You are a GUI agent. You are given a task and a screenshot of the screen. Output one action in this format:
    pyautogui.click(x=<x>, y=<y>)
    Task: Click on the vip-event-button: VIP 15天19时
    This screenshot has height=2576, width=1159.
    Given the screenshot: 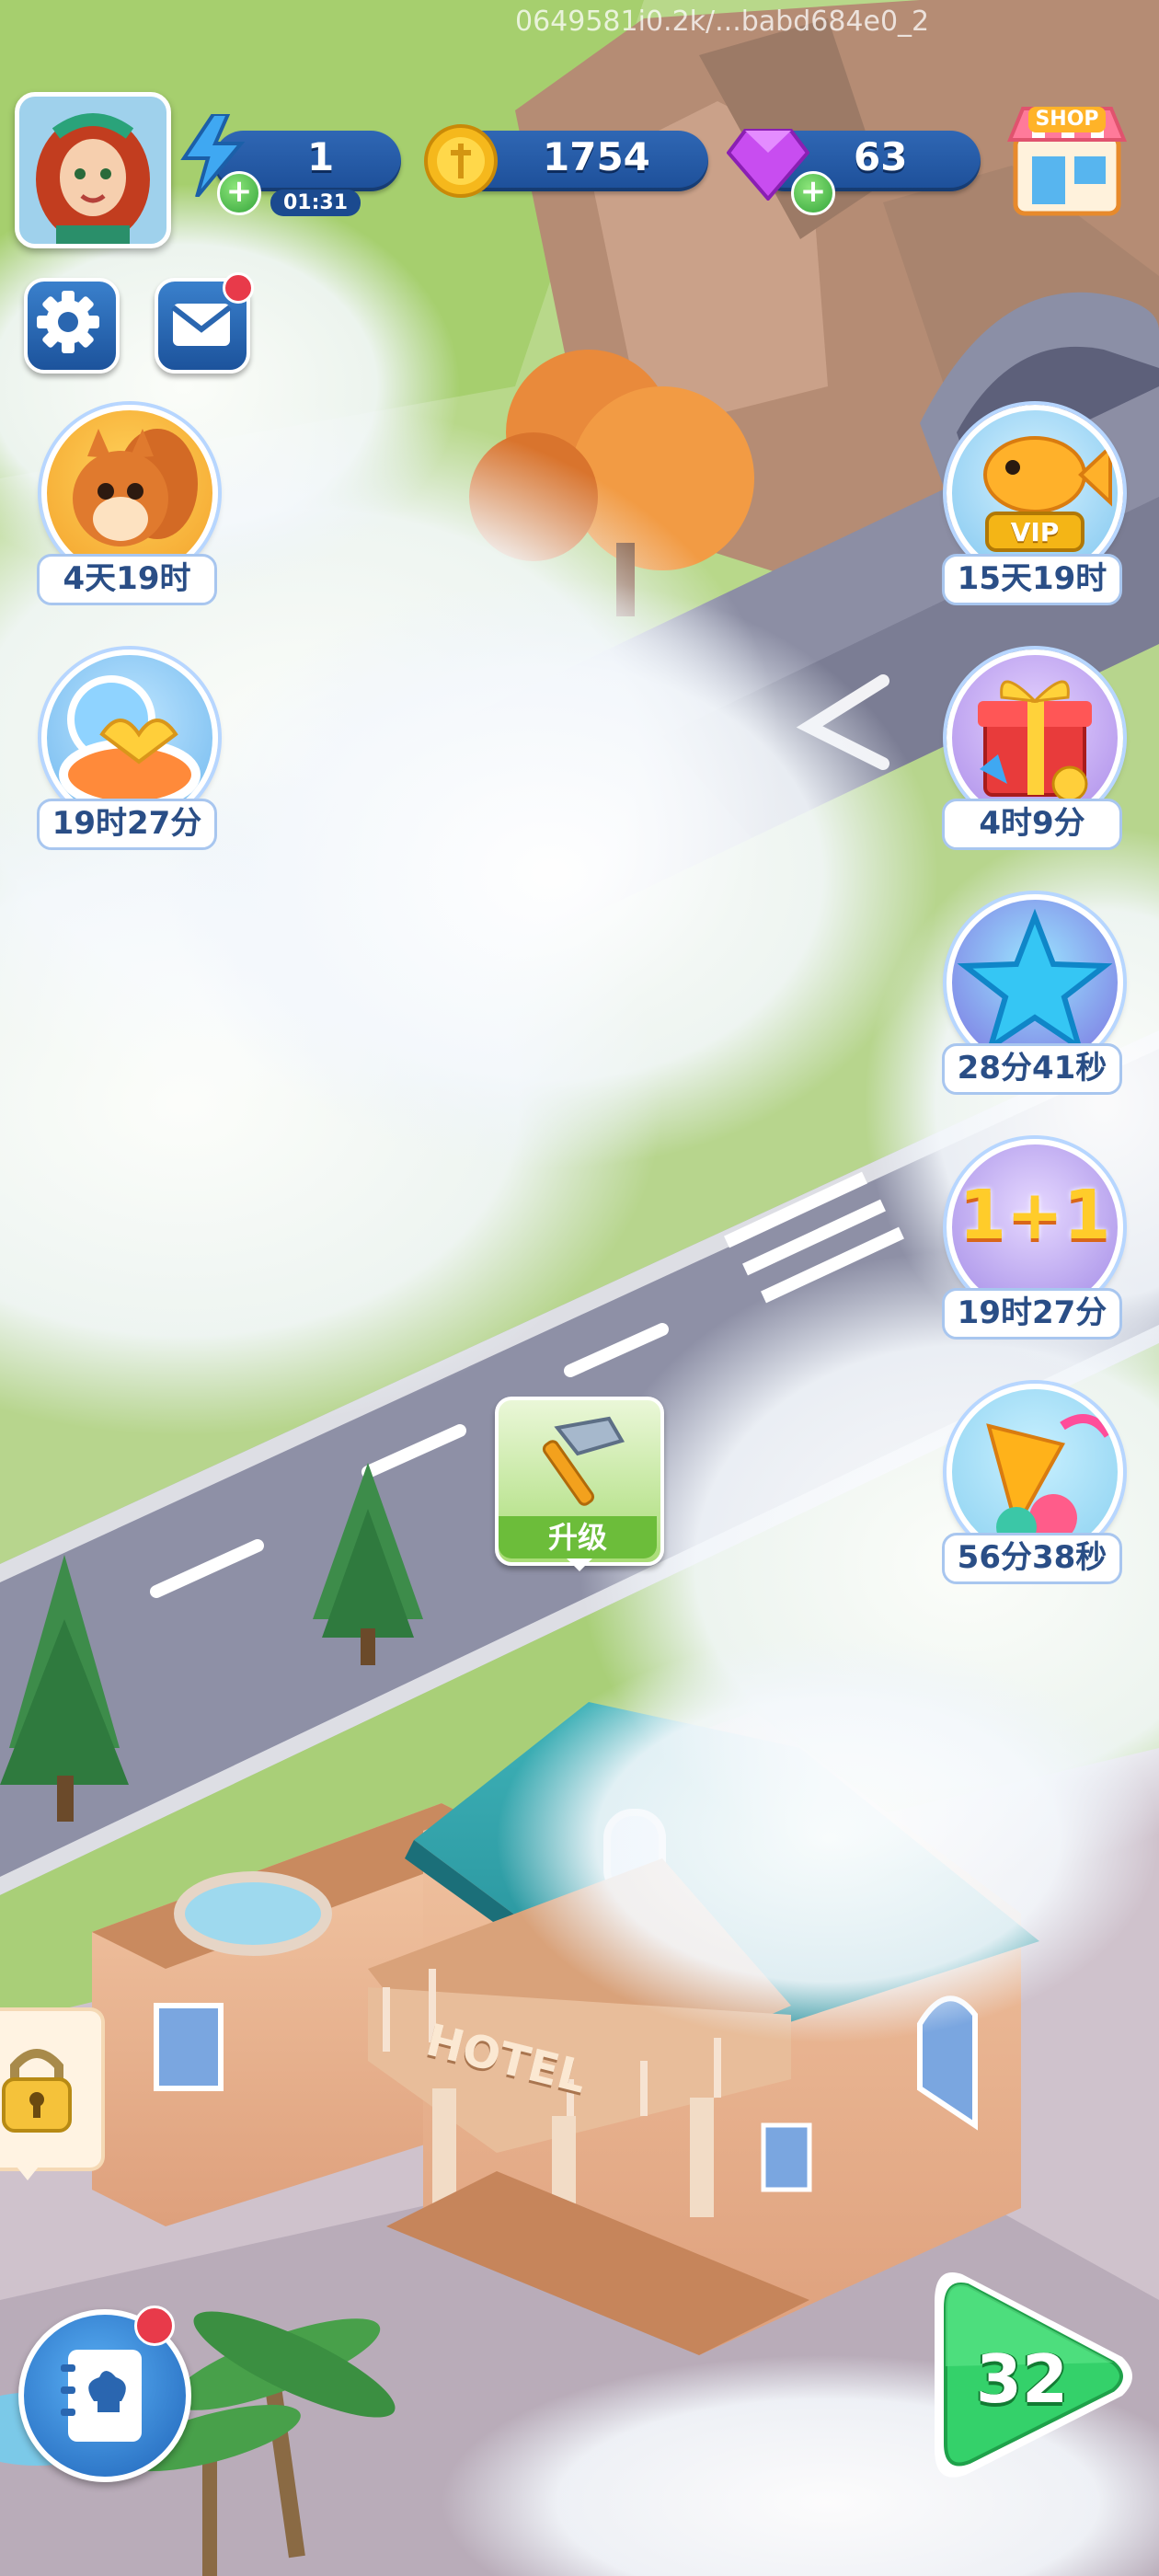 What is the action you would take?
    pyautogui.click(x=1032, y=505)
    